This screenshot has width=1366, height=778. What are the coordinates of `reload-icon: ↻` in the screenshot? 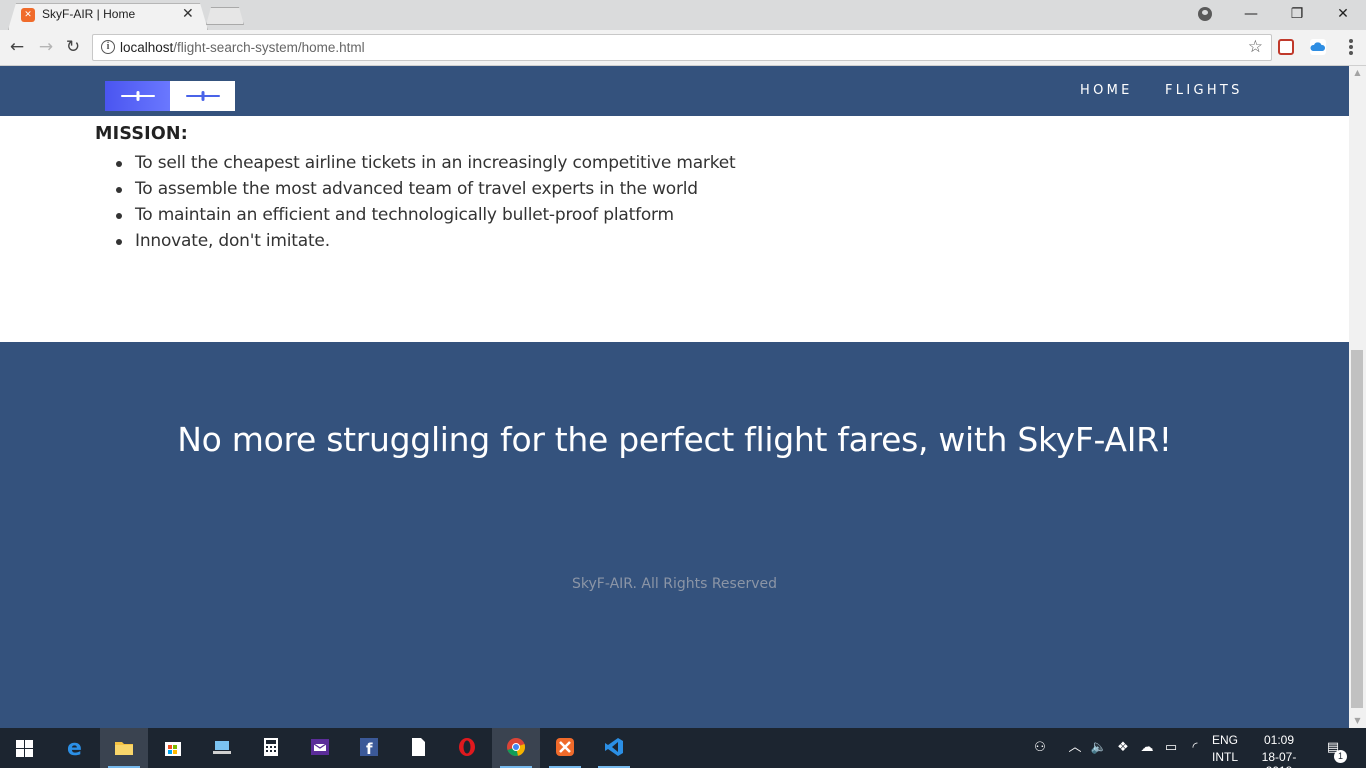 It's located at (73, 47).